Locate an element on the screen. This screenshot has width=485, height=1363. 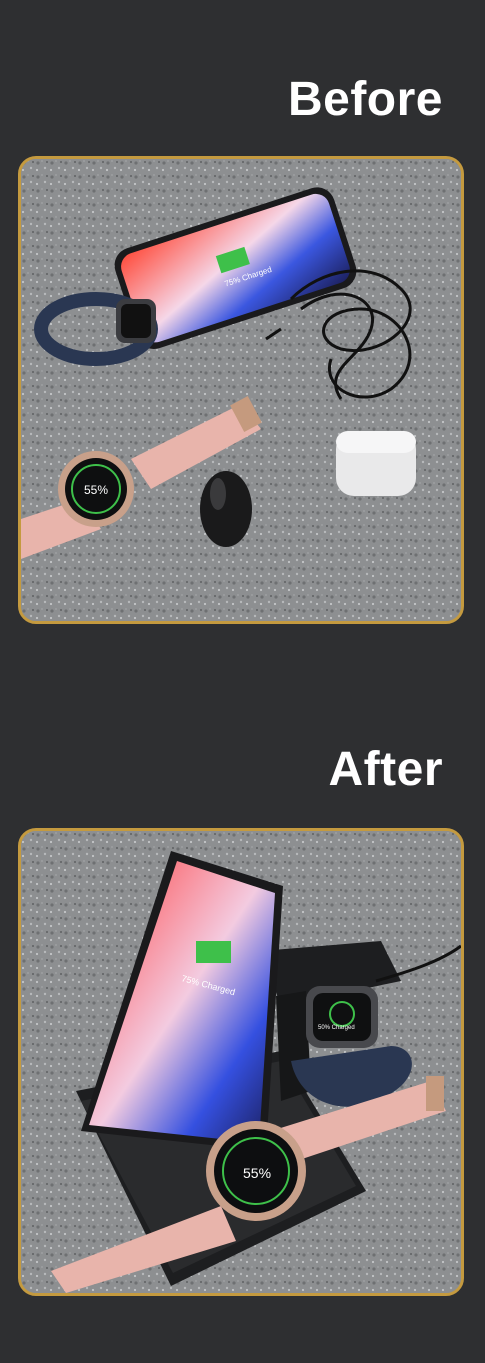
black-capsule is located at coordinates (226, 509).